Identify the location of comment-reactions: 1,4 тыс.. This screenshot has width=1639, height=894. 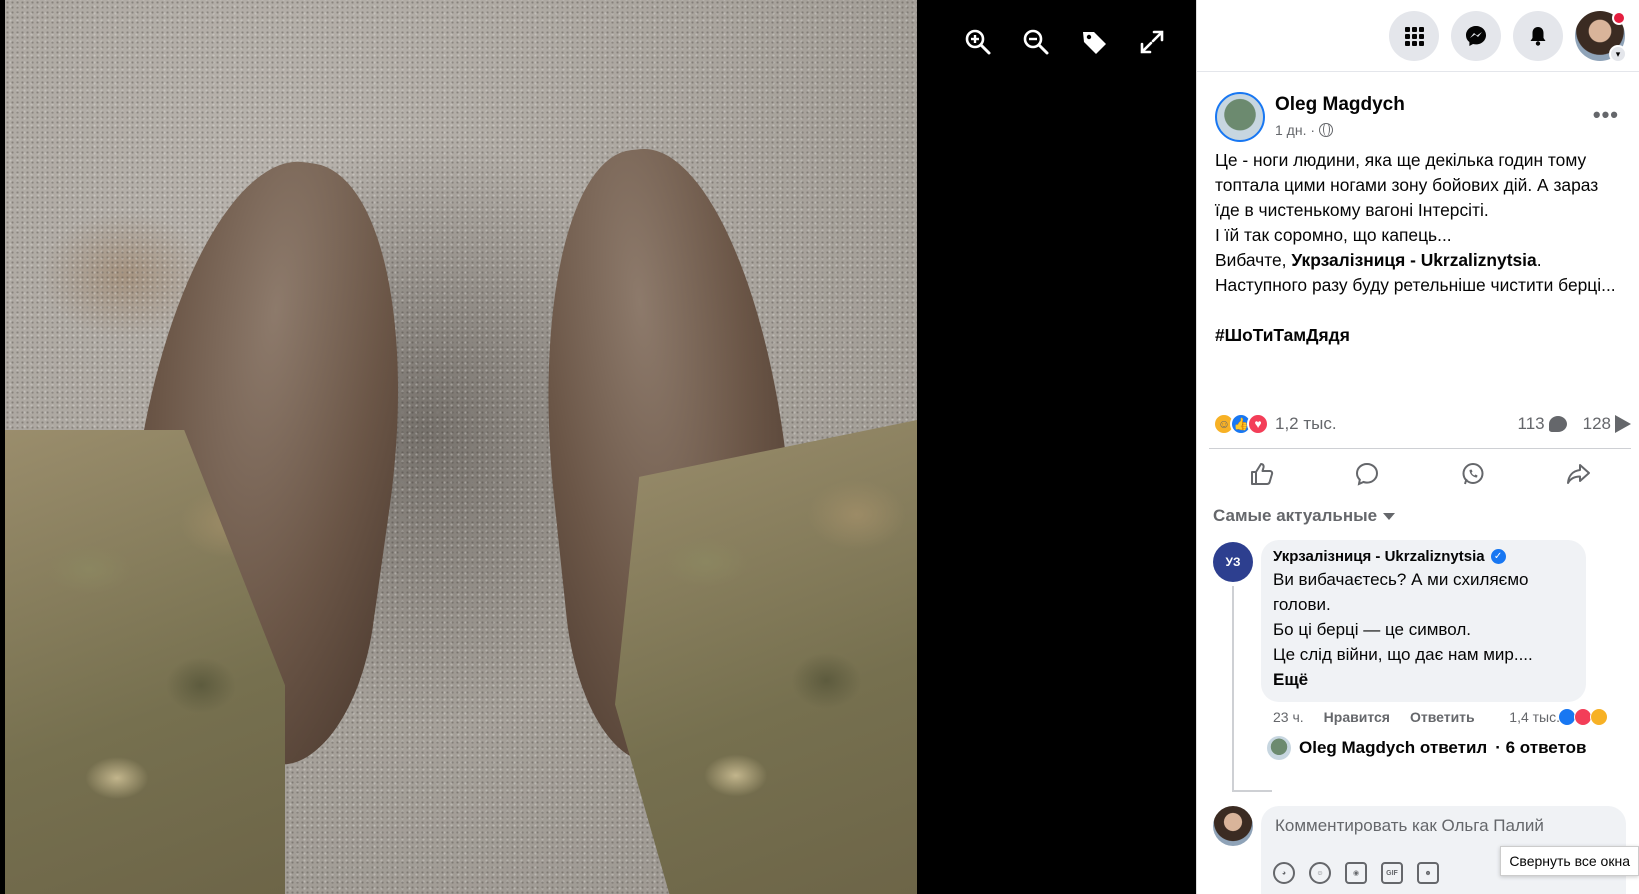
(1558, 717).